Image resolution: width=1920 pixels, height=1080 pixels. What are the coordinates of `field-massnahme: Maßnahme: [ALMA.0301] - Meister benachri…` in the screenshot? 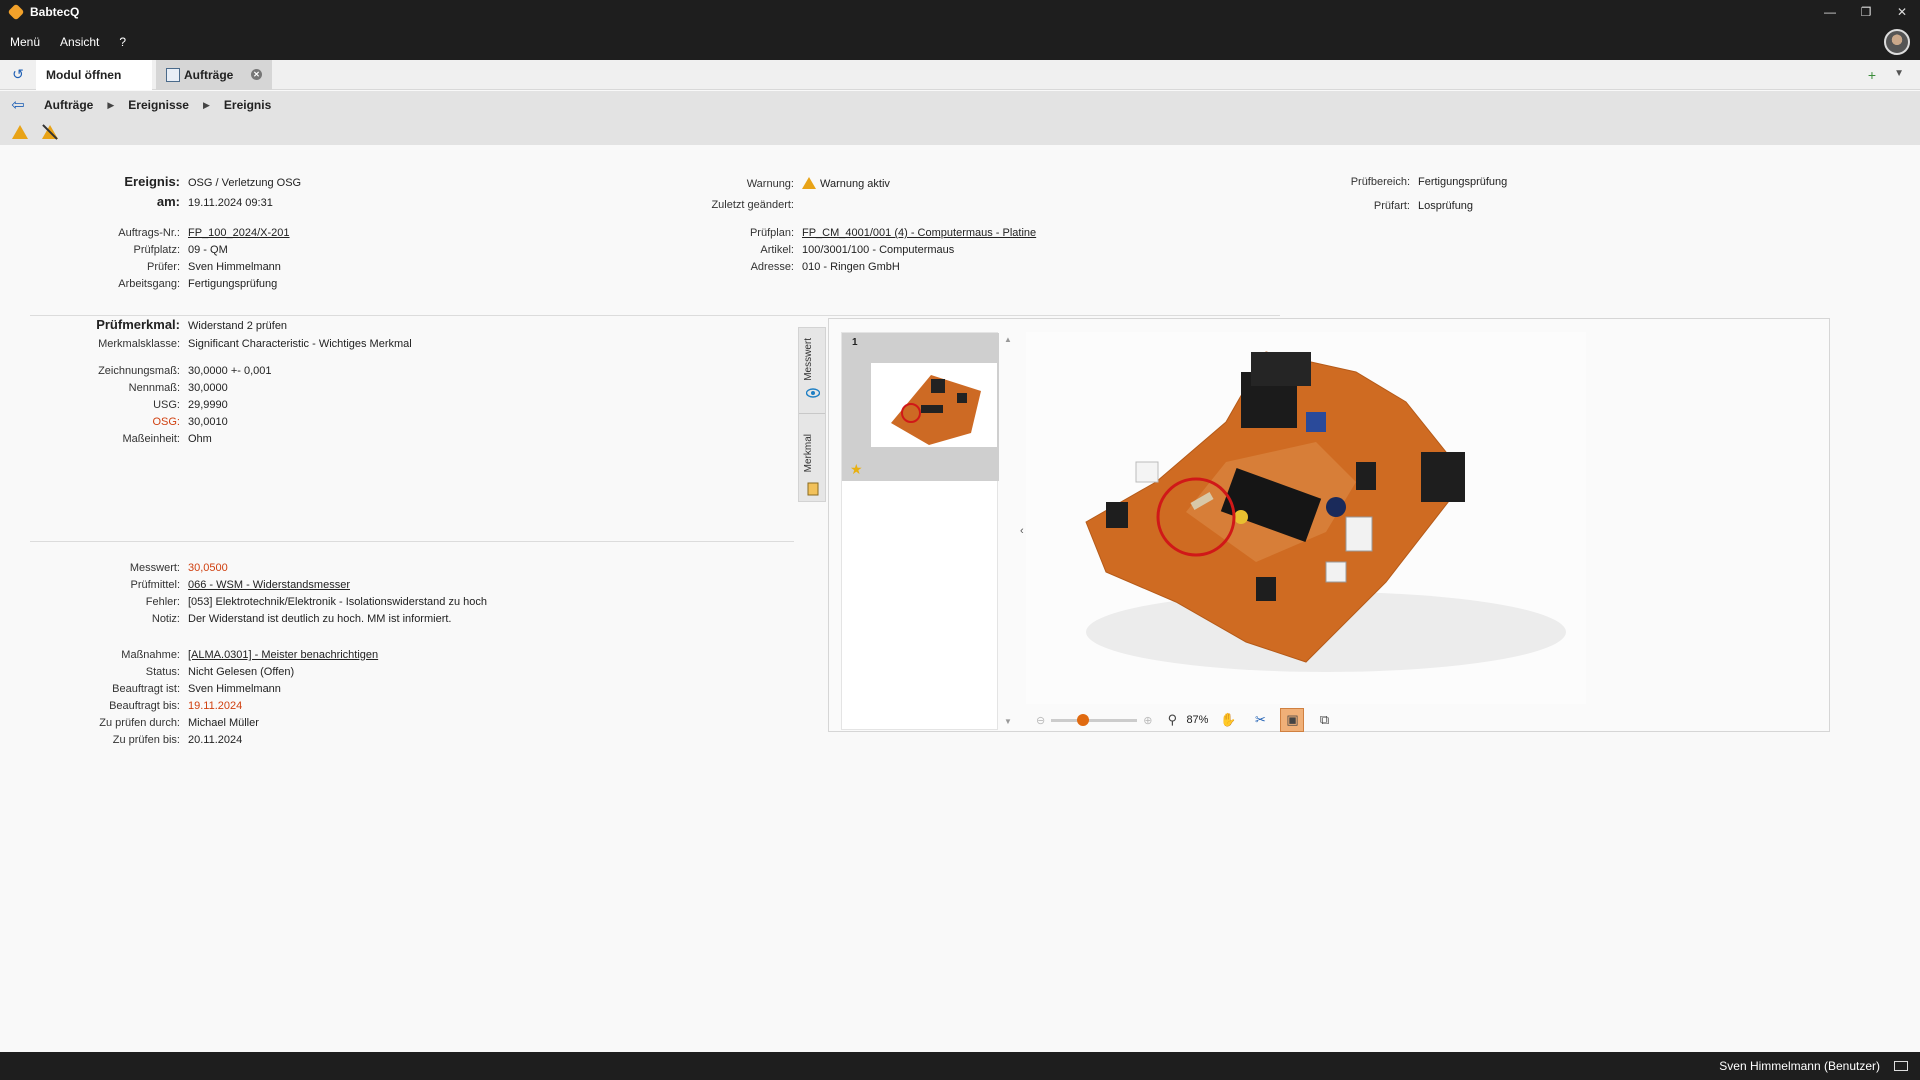 It's located at (219, 655).